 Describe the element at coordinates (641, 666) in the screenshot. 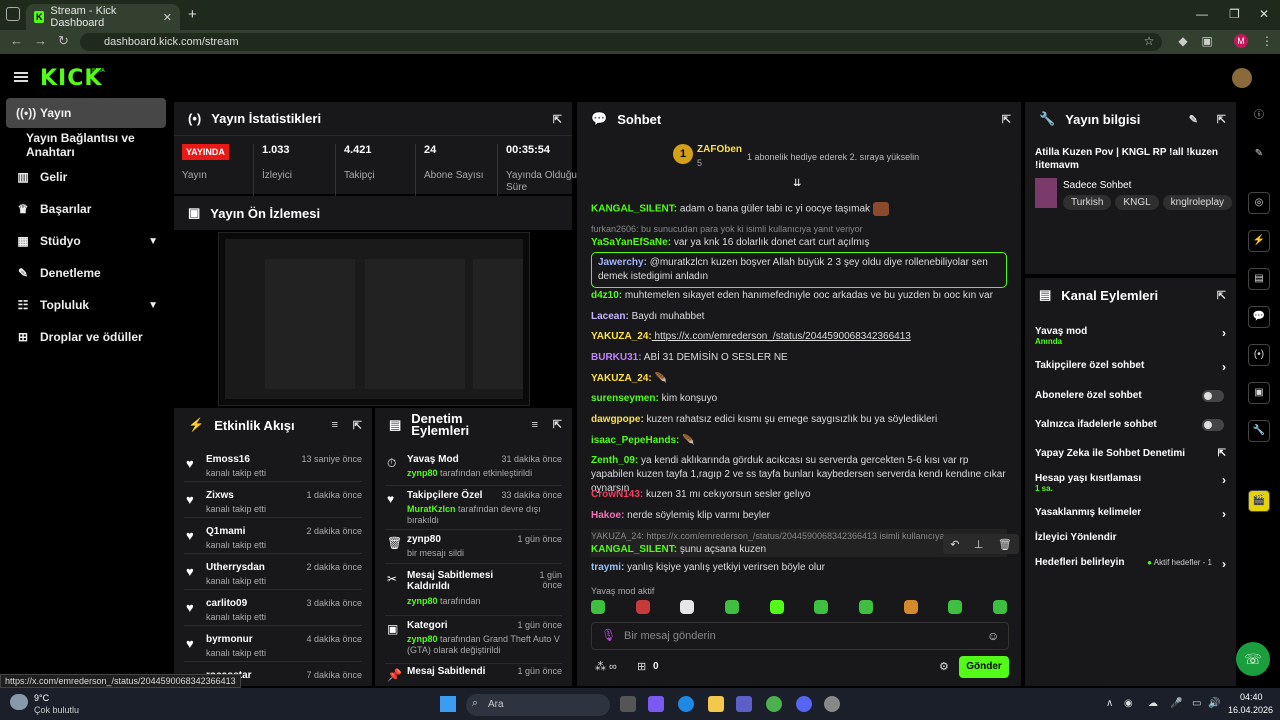

I see `gift-box-icon: ⊞` at that location.